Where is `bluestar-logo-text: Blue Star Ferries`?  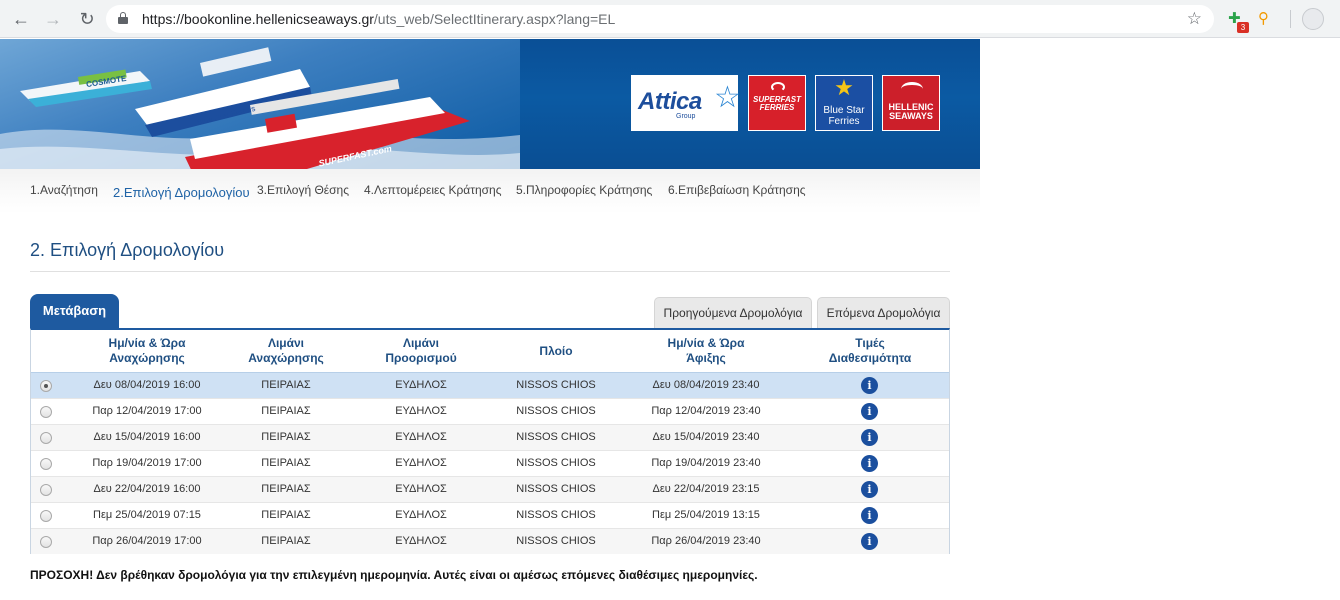 bluestar-logo-text: Blue Star Ferries is located at coordinates (844, 116).